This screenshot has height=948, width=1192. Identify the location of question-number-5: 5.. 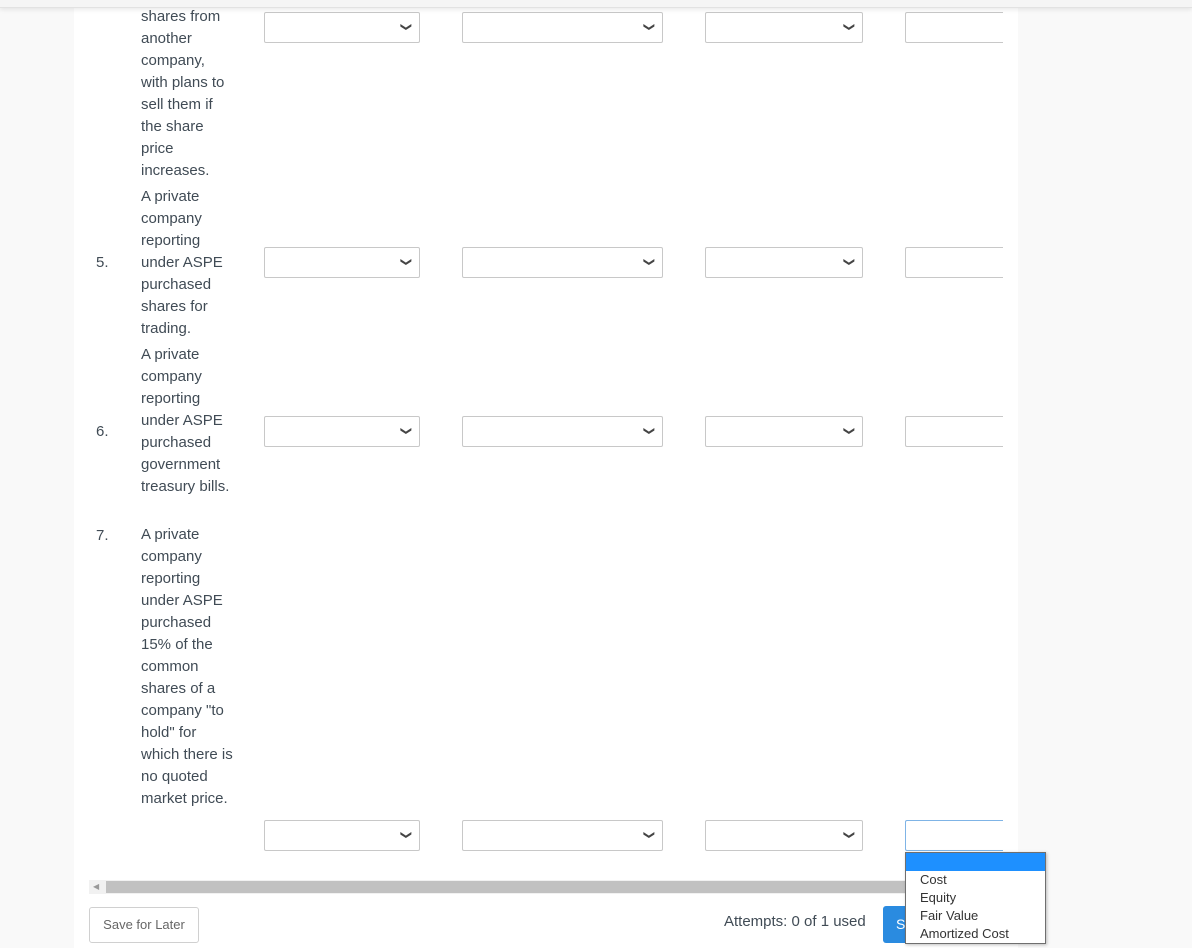
(102, 262).